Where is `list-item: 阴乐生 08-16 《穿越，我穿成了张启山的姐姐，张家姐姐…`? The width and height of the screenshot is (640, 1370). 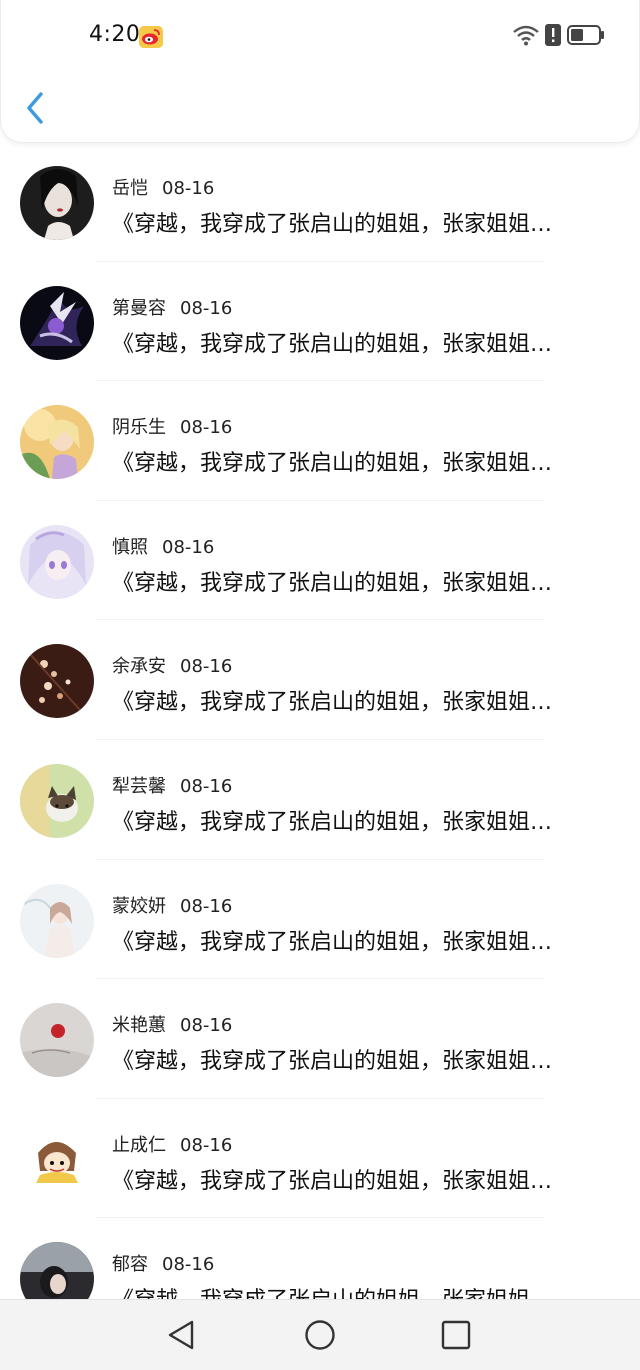
list-item: 阴乐生 08-16 《穿越，我穿成了张启山的姐姐，张家姐姐… is located at coordinates (320, 441).